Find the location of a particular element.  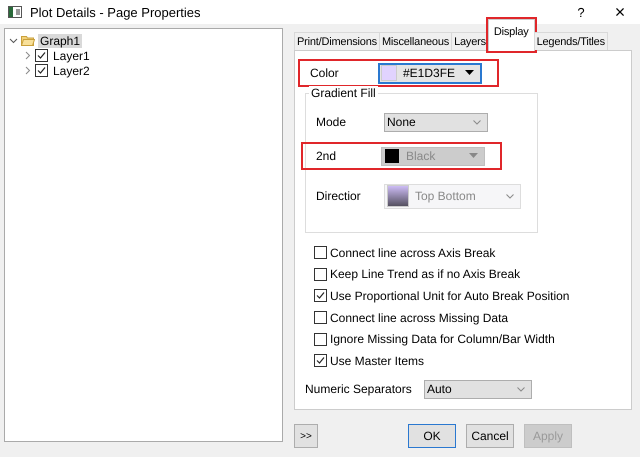

more-button: >> is located at coordinates (306, 436).